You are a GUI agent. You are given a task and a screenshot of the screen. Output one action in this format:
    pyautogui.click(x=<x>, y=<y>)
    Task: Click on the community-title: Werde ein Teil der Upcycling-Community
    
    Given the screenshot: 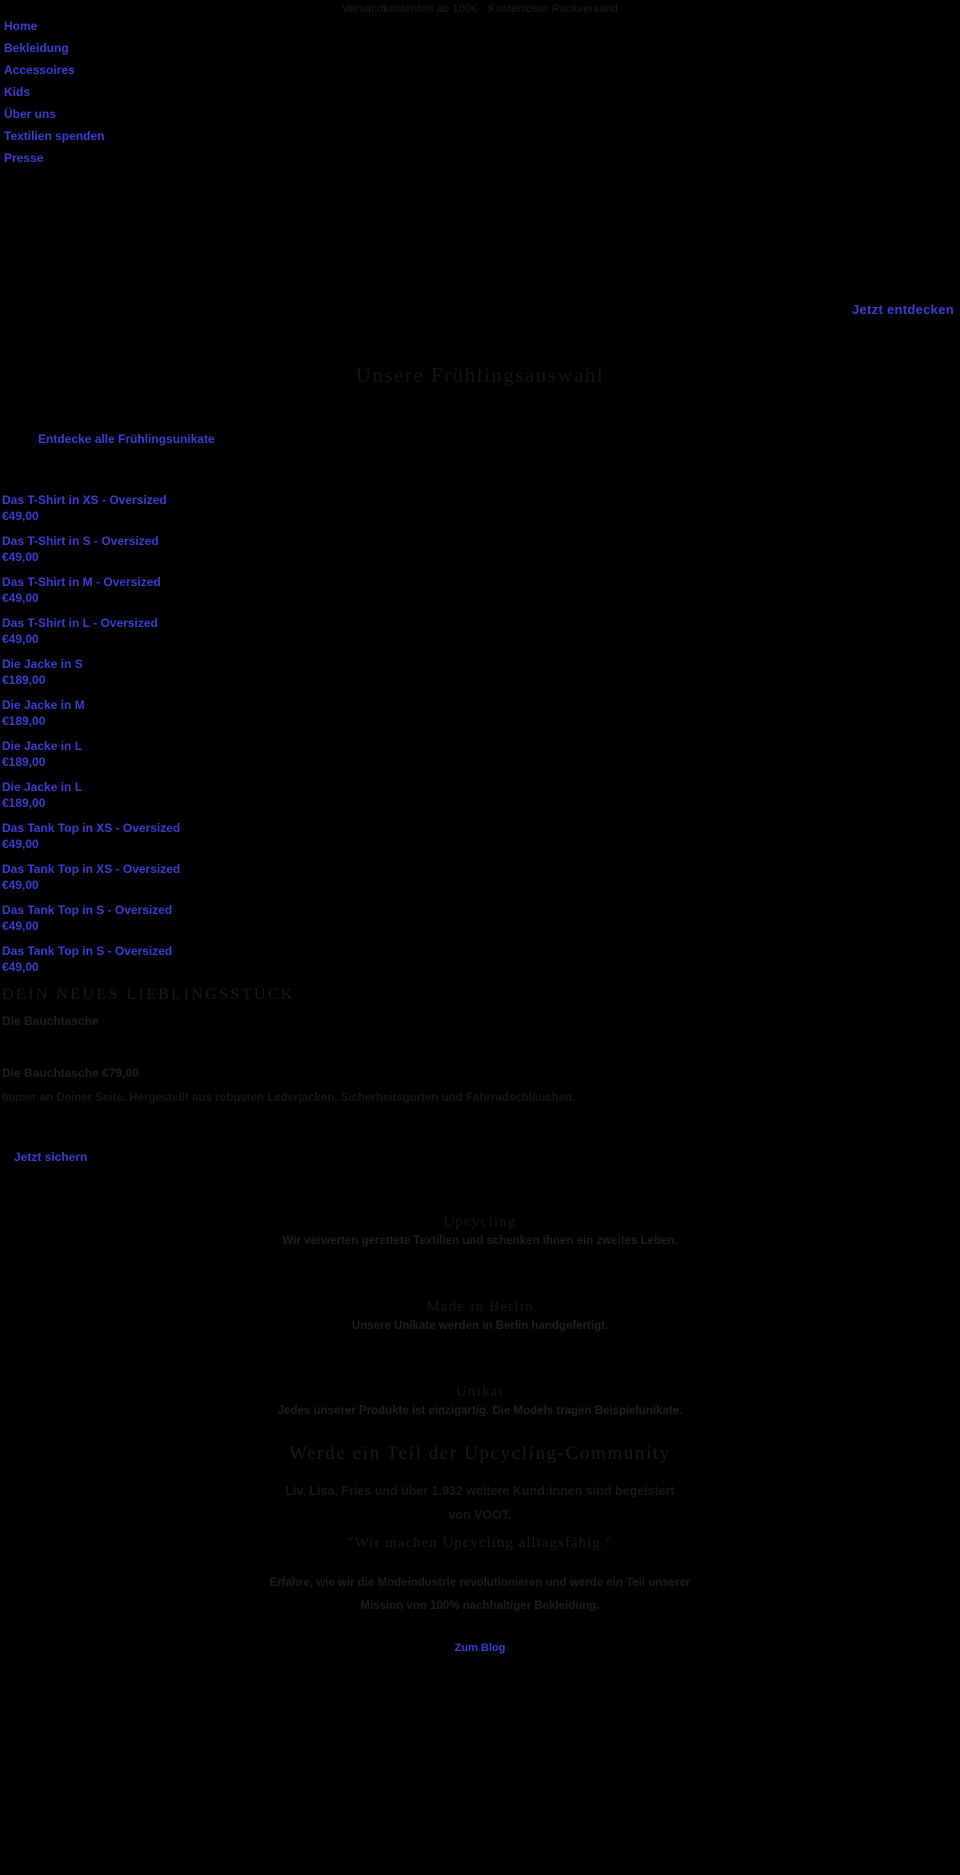 What is the action you would take?
    pyautogui.click(x=480, y=1453)
    